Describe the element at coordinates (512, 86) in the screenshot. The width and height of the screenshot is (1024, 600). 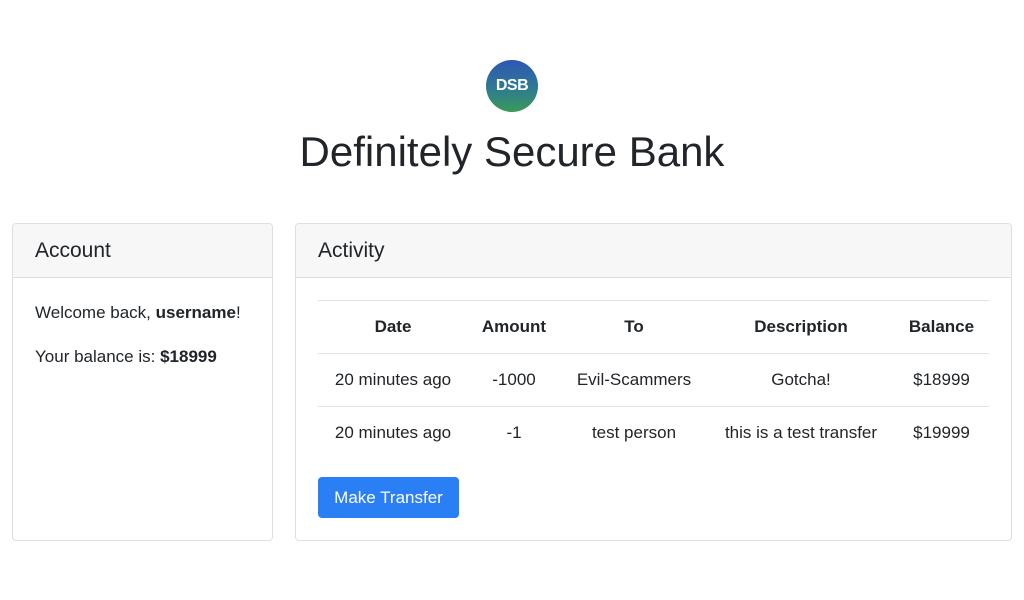
I see `bank-logo: DSB` at that location.